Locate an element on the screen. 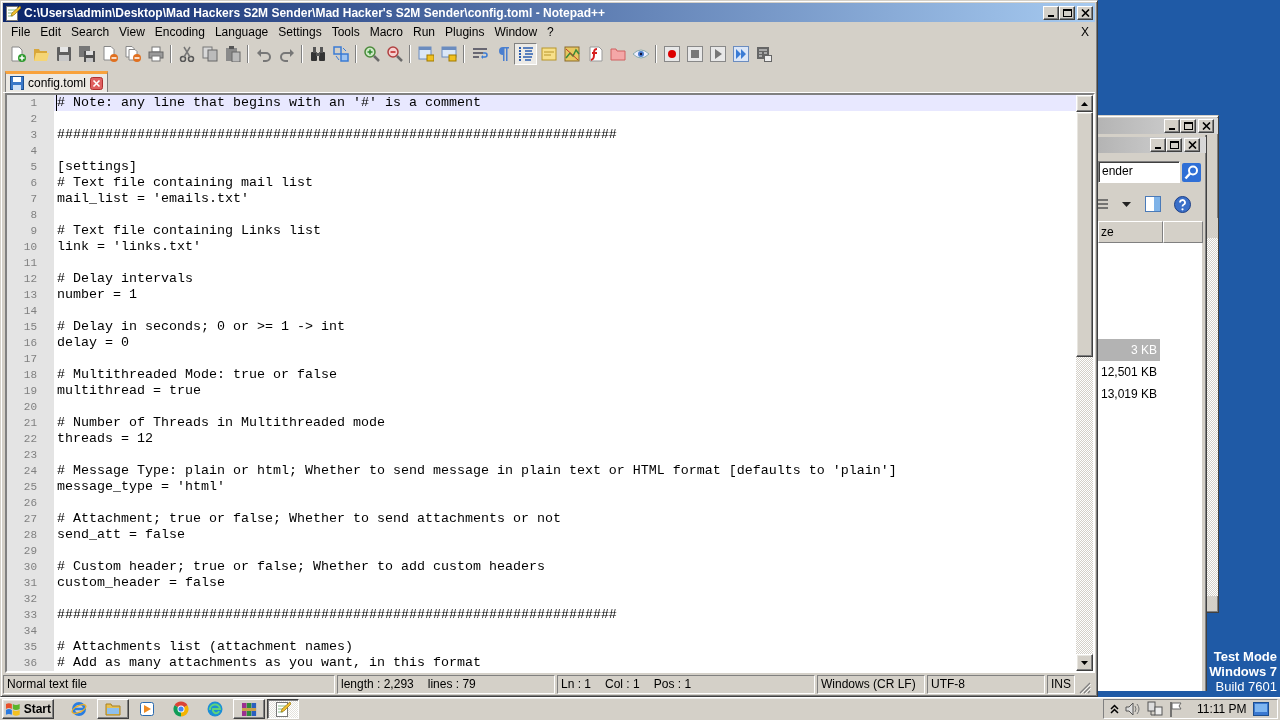  circle-logo-icon is located at coordinates (181, 709).